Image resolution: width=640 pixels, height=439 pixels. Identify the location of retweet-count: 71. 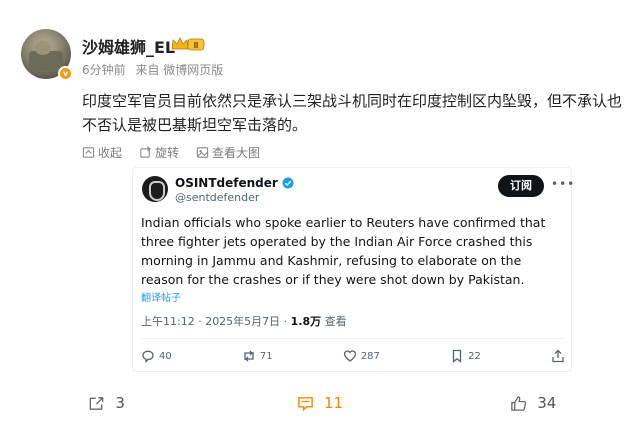
(266, 356).